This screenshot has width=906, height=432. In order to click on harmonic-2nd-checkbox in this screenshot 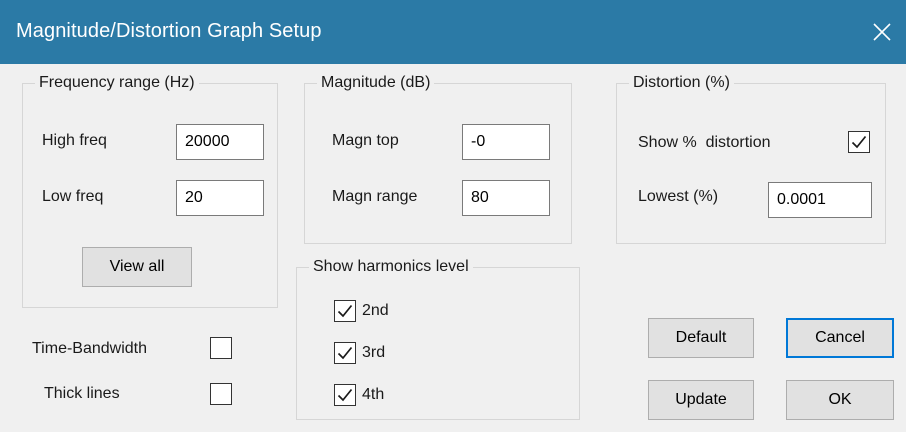, I will do `click(345, 311)`.